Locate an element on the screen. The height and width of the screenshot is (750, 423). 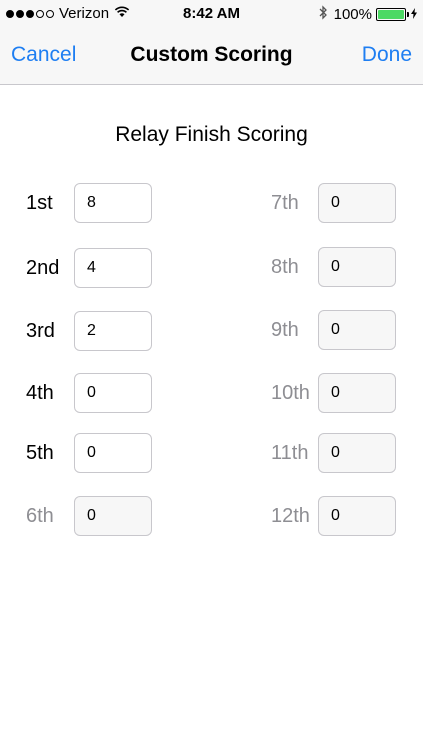
place-label: 9th is located at coordinates (285, 330).